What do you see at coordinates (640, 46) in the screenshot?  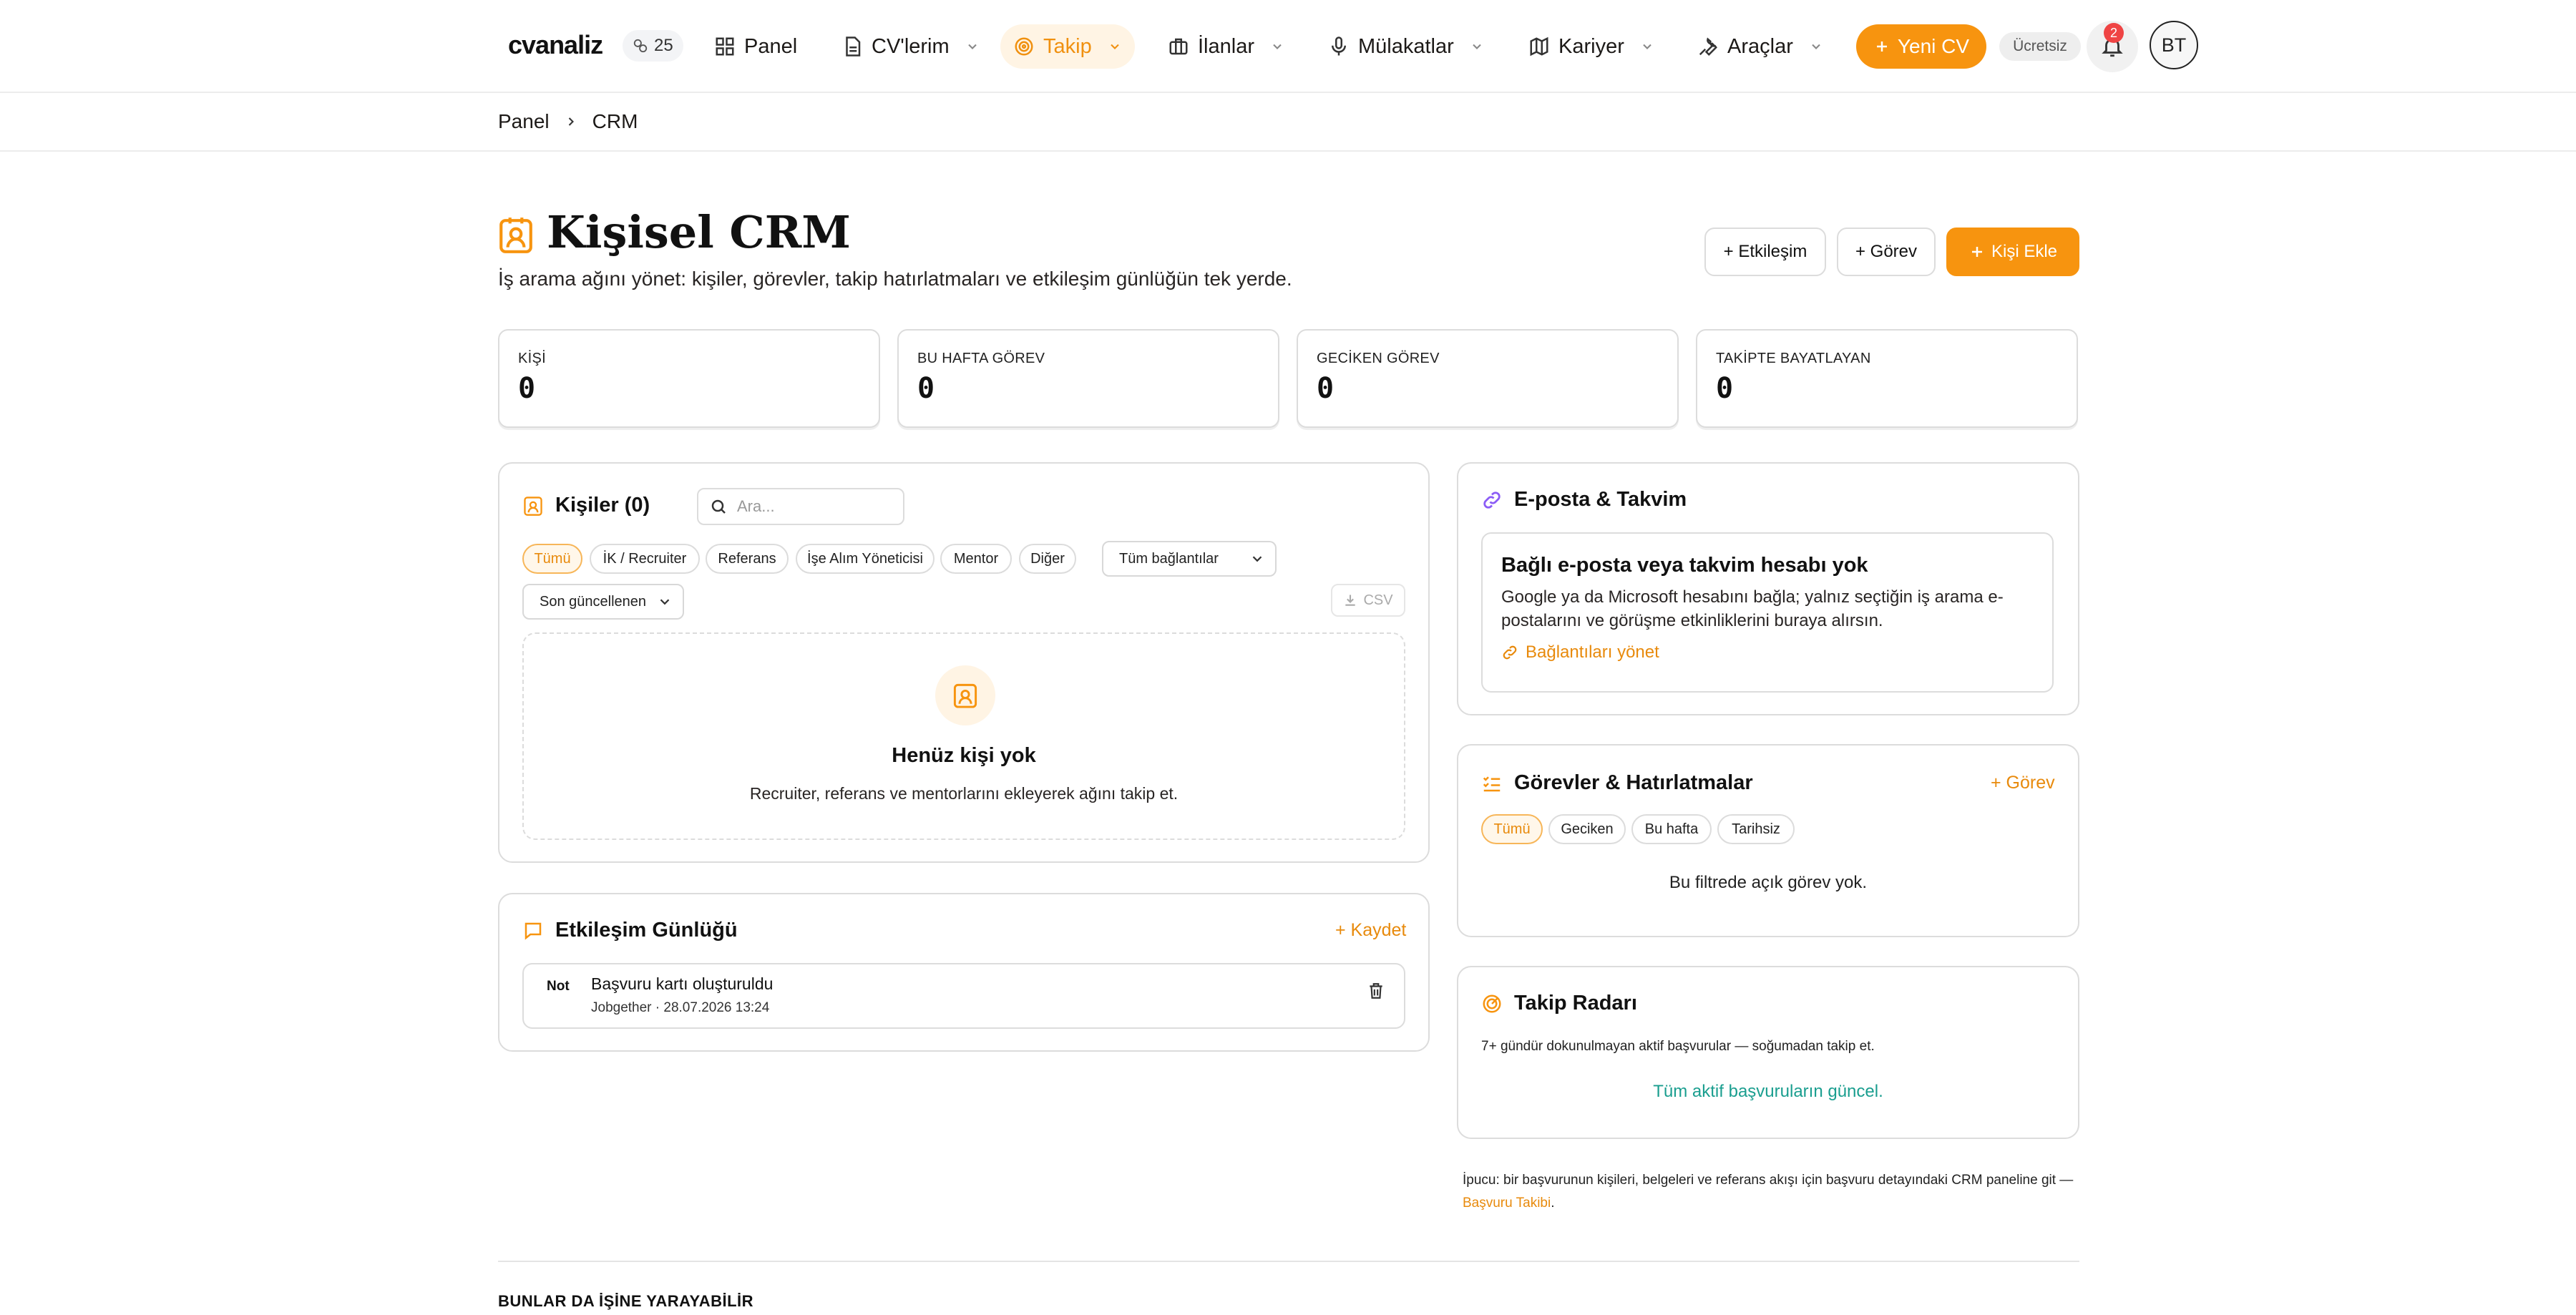 I see `coins-icon` at bounding box center [640, 46].